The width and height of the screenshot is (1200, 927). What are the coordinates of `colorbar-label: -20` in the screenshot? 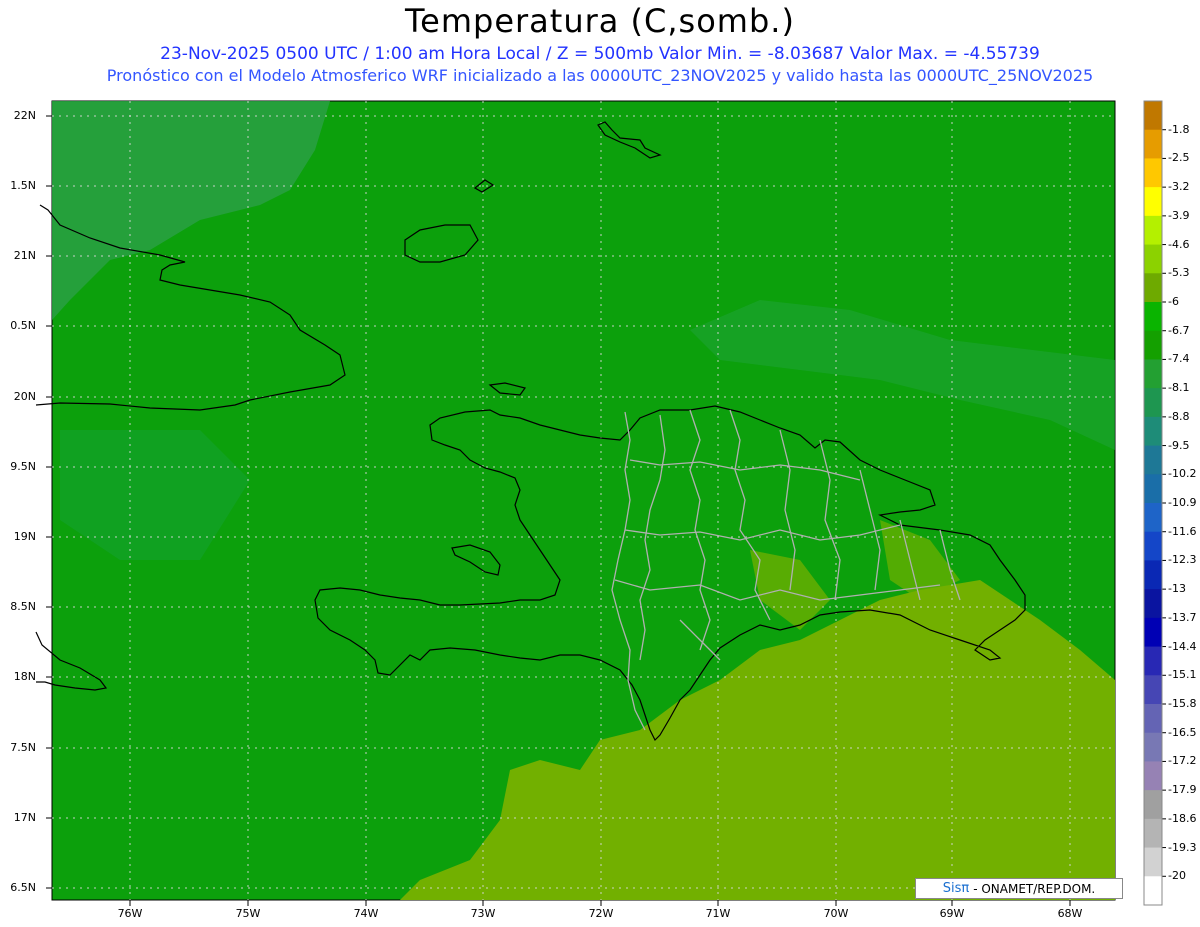 It's located at (1177, 876).